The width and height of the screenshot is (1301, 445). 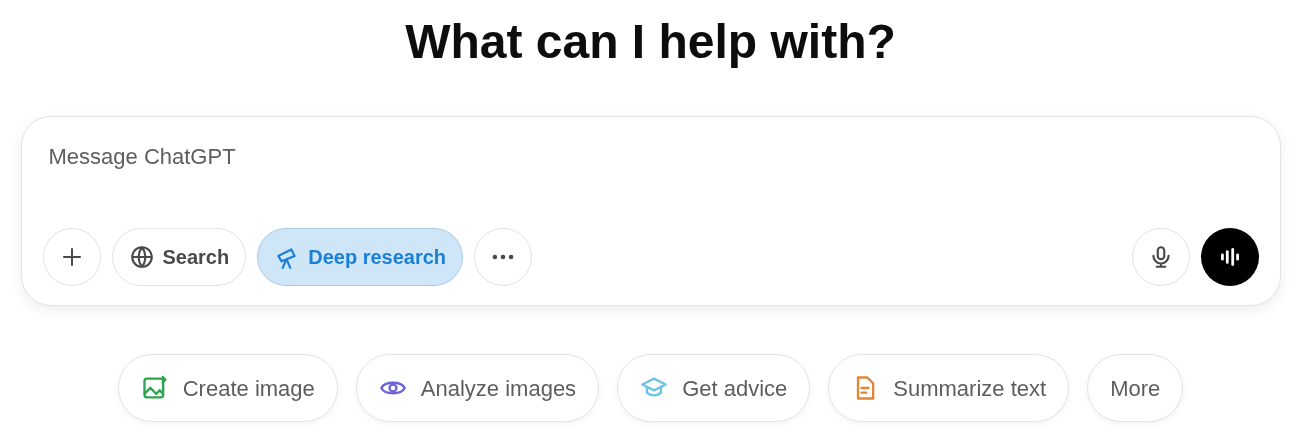 I want to click on heading: What can I help with?, so click(x=650, y=42).